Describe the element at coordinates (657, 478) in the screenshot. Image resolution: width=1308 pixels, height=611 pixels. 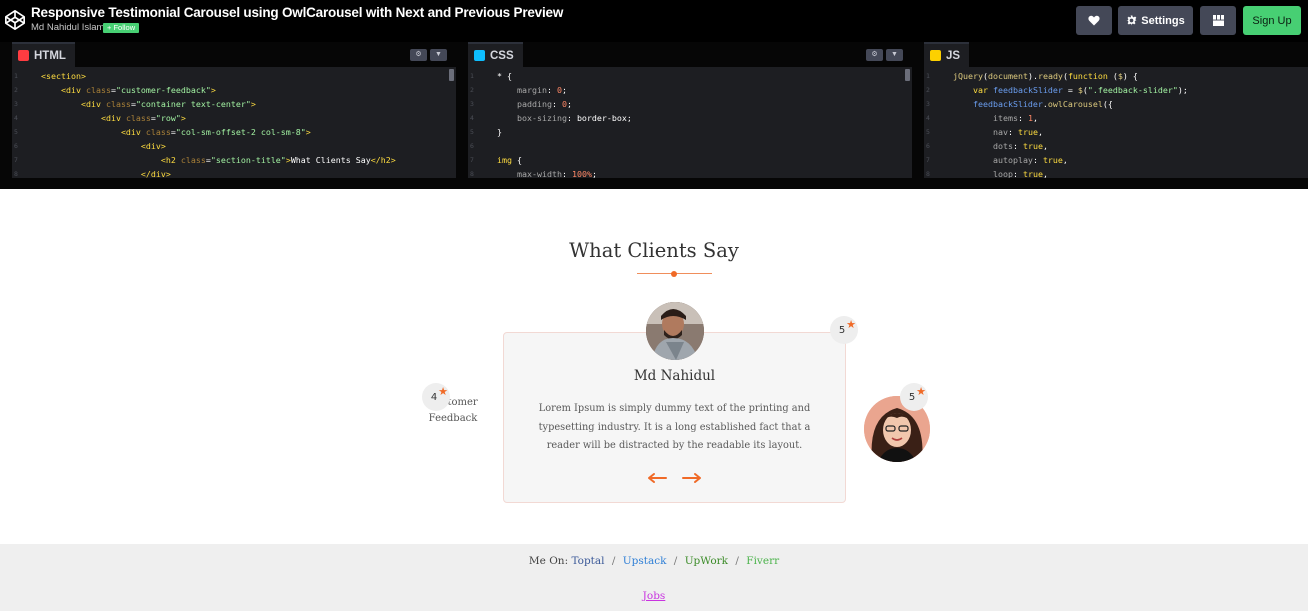
I see `arrow-left-icon` at that location.